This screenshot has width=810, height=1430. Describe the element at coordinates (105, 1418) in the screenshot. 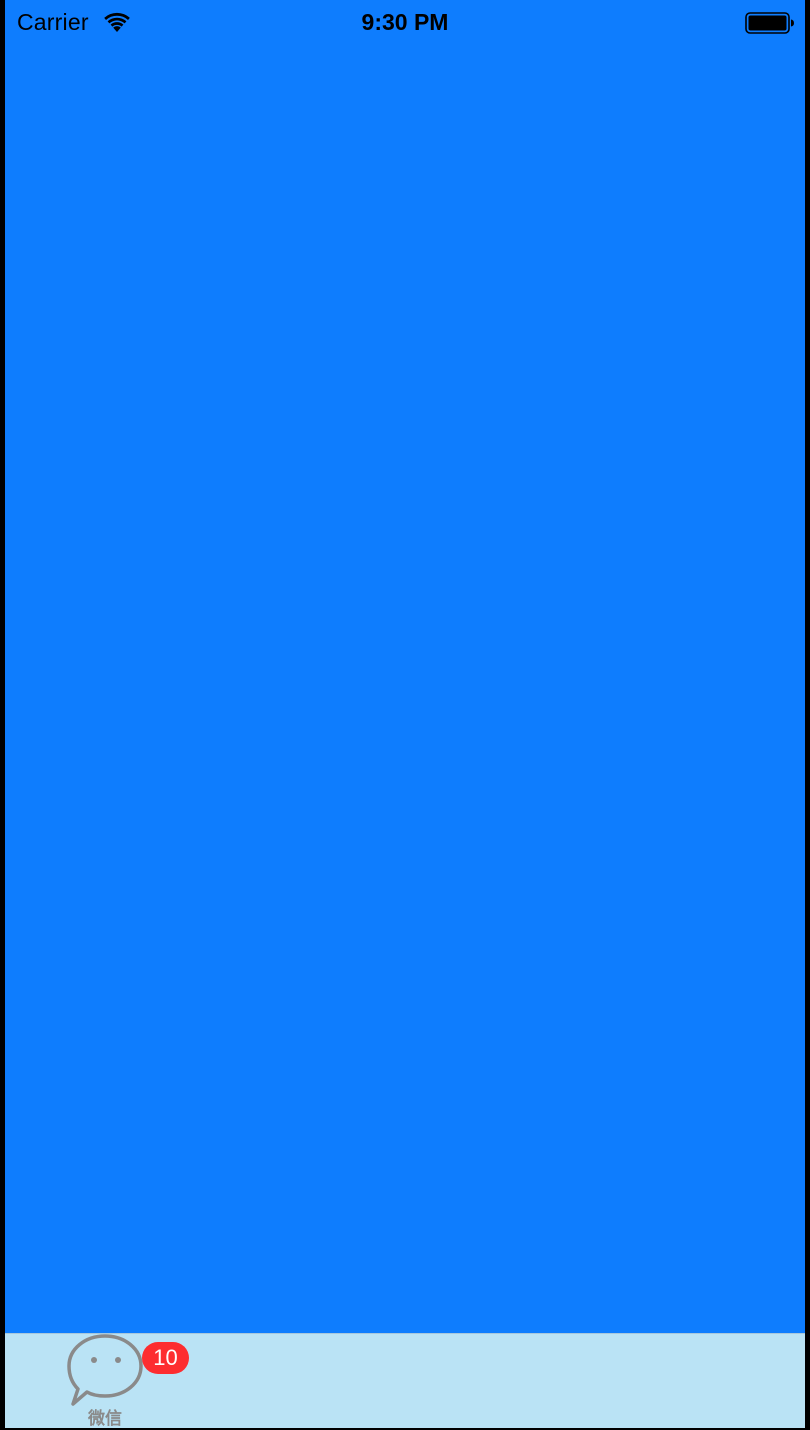

I see `tab-label: 微信` at that location.